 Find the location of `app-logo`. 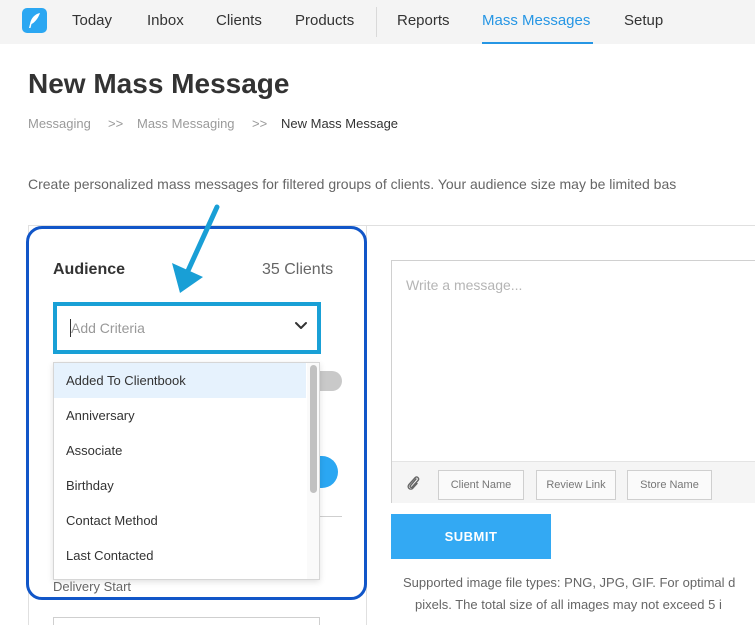

app-logo is located at coordinates (34, 20).